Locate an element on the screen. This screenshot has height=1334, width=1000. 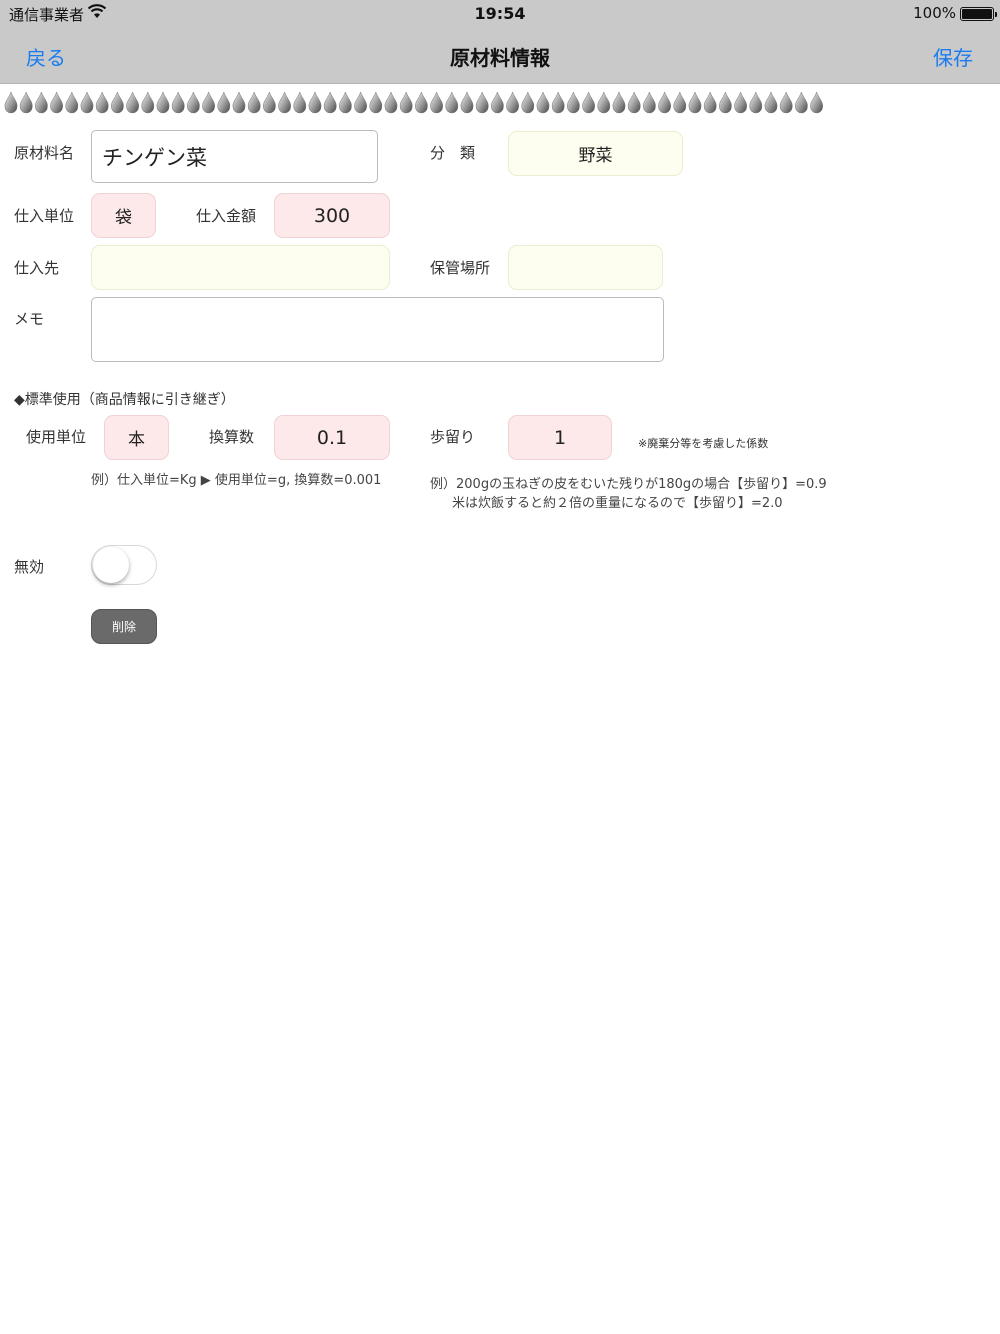
save-button: 保存 is located at coordinates (953, 56).